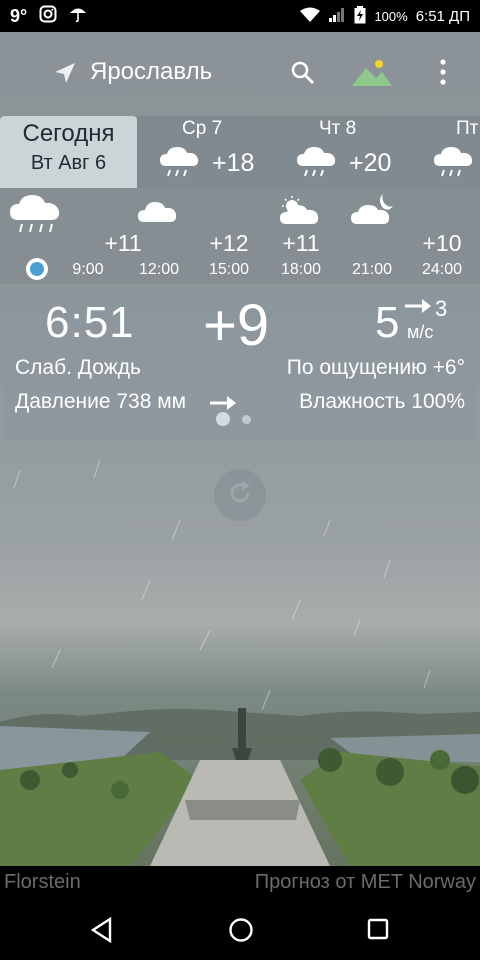  I want to click on hourly-hour: 24:00, so click(442, 269).